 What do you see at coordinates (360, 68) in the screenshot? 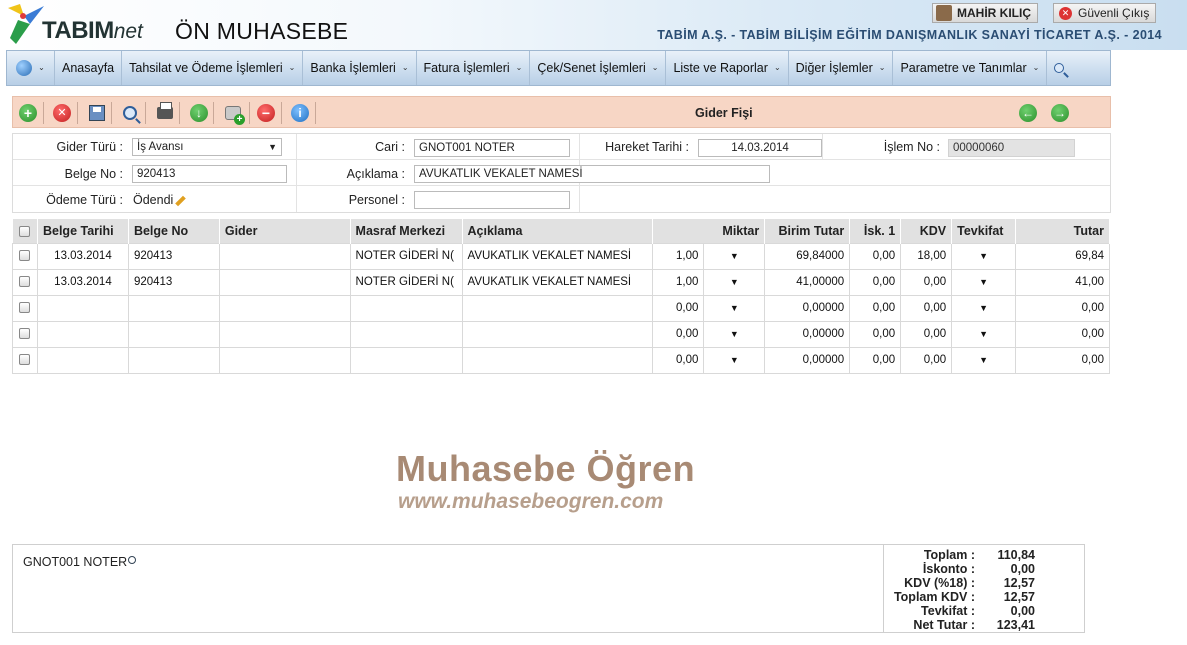
I see `menu-banka: Banka İşlemleri ⌄` at bounding box center [360, 68].